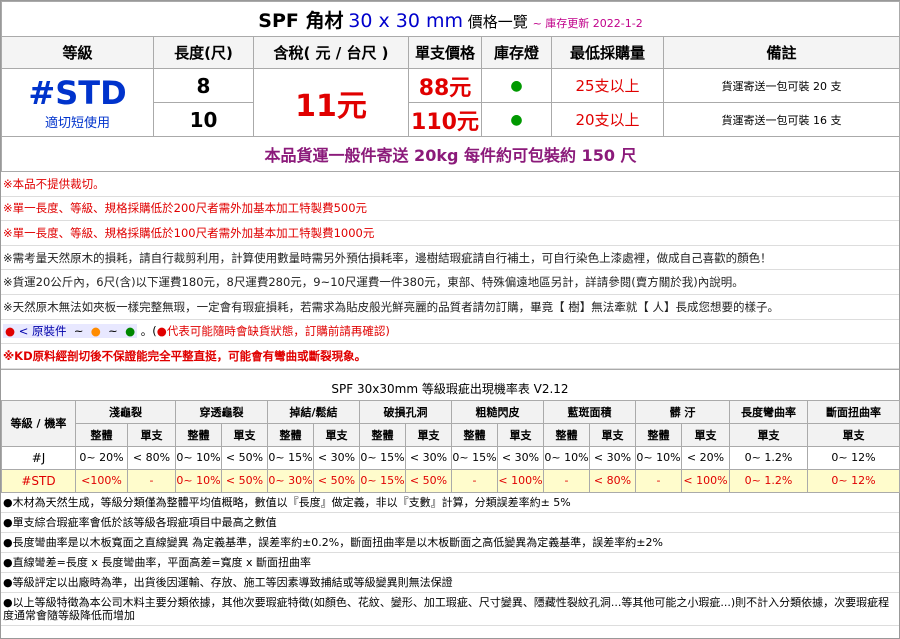 The image size is (900, 639). I want to click on defect-title: SPF 30x30mm 等級瑕疵出現機率表 V2.12, so click(450, 388).